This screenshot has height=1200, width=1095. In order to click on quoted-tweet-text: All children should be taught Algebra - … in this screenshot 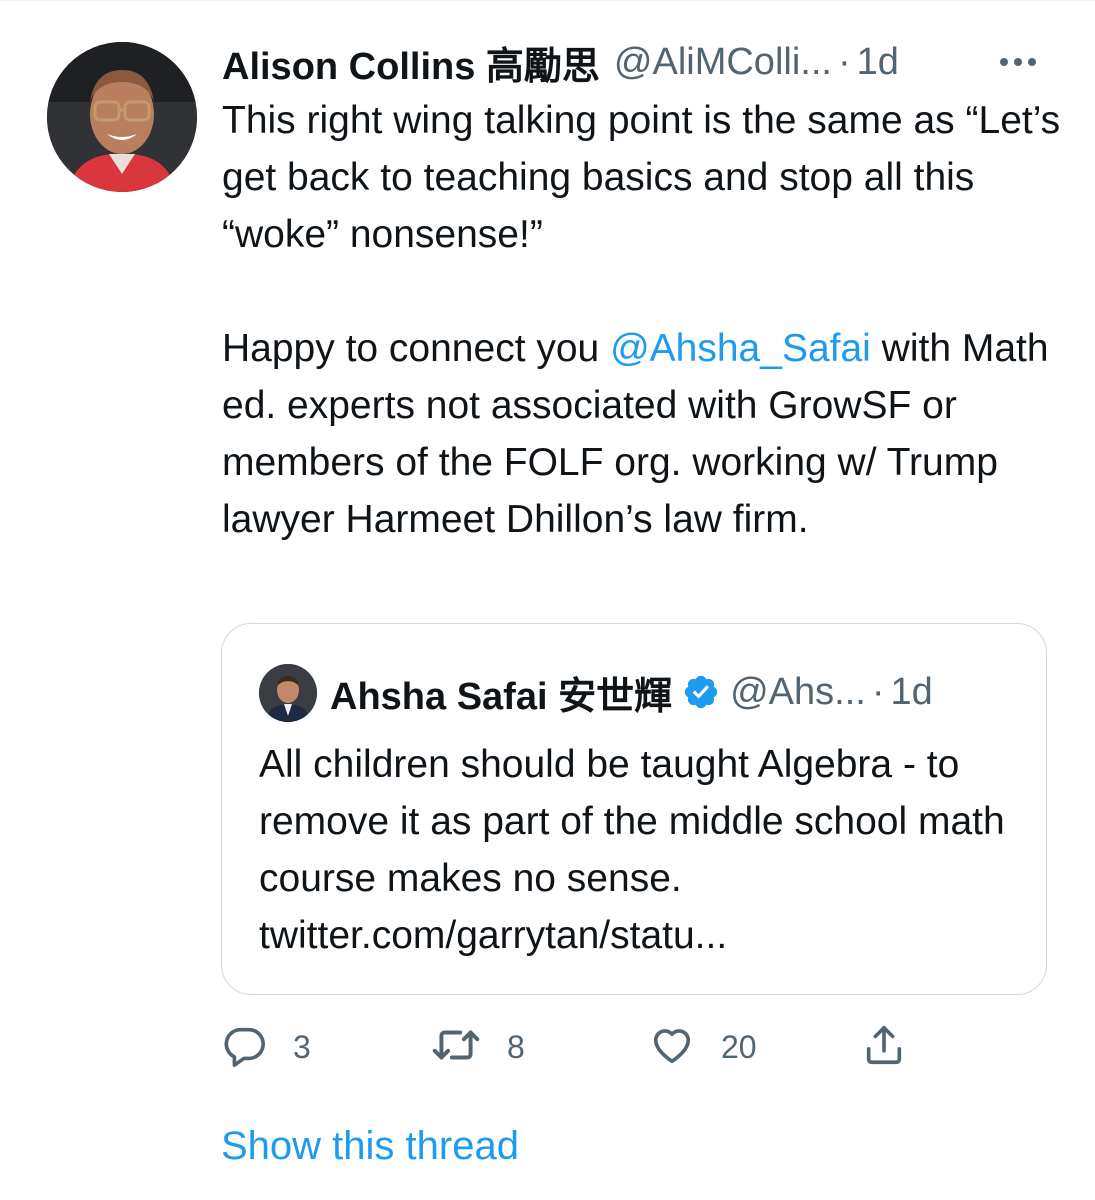, I will do `click(632, 850)`.